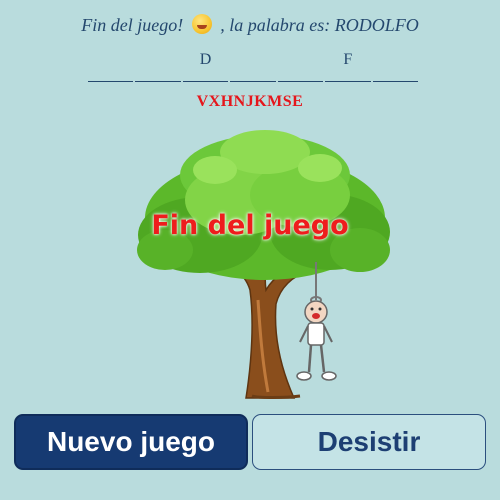 This screenshot has height=500, width=500. I want to click on game-over-overlay: Fin del juego, so click(250, 225).